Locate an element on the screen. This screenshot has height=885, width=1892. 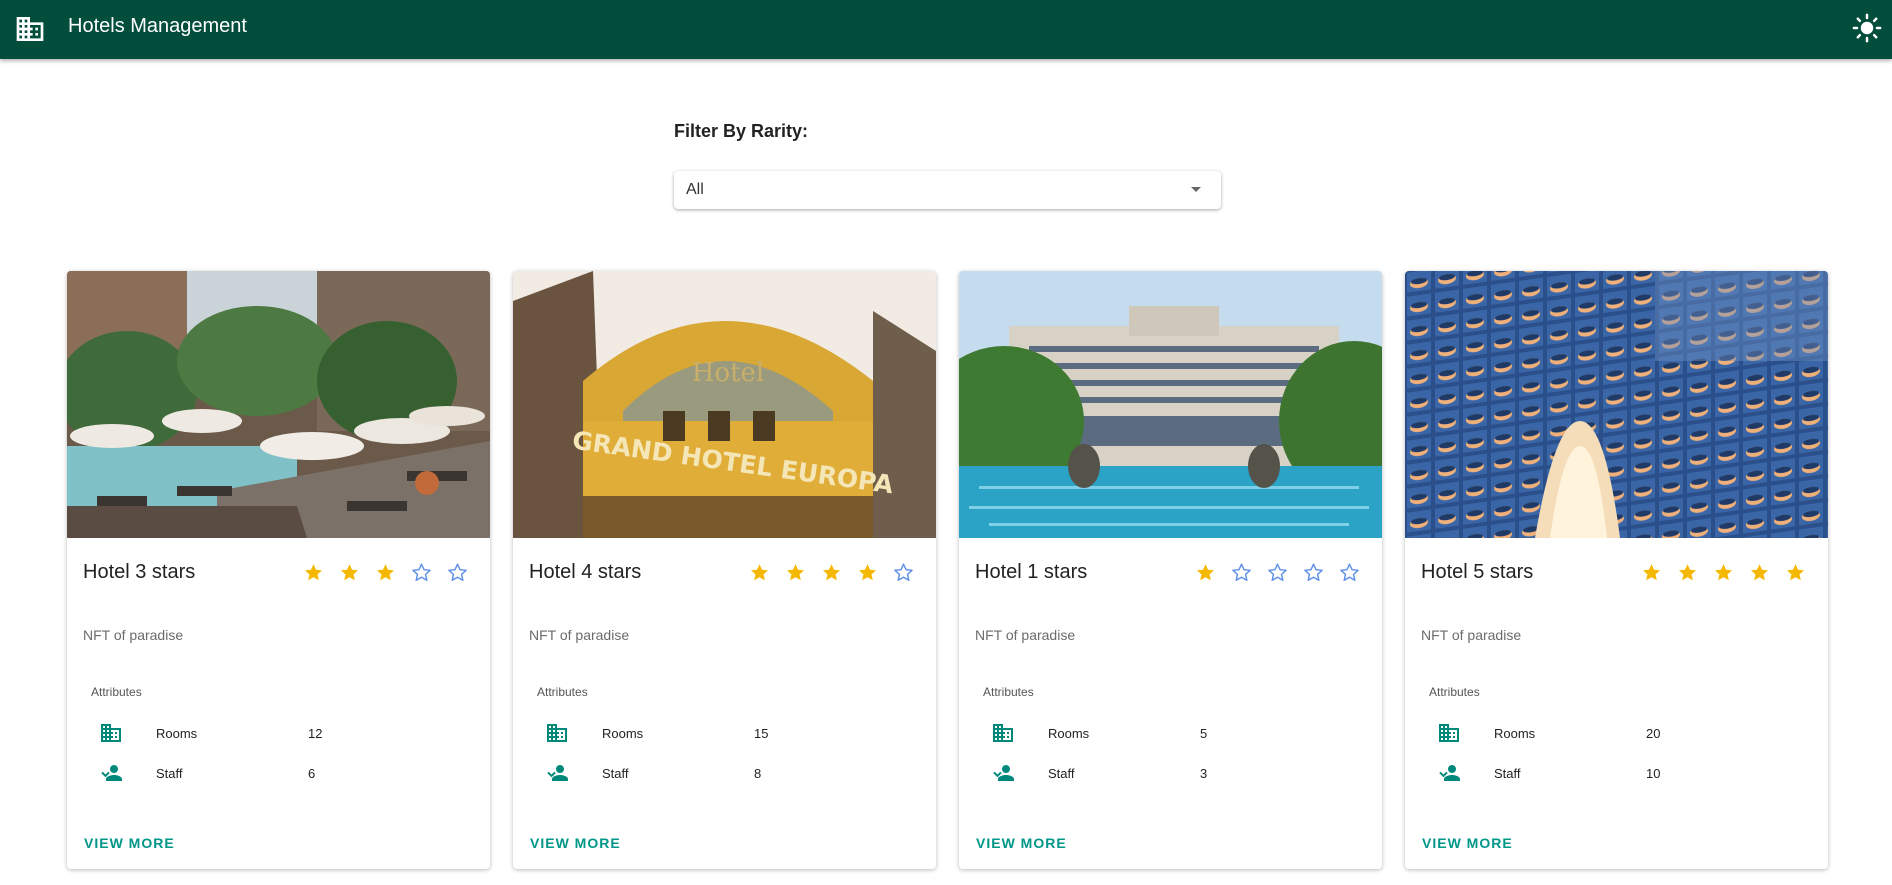
chevron-down-icon is located at coordinates (1196, 189).